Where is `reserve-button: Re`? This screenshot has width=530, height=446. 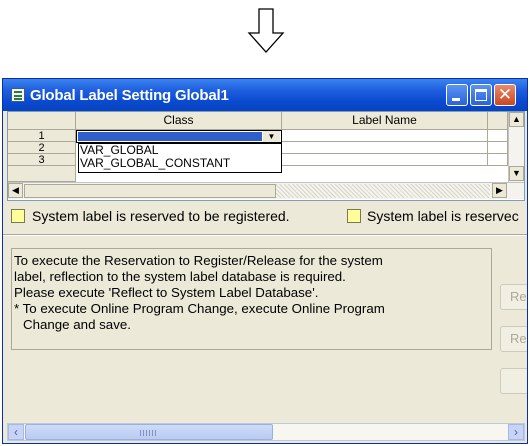
reserve-button: Re is located at coordinates (513, 297).